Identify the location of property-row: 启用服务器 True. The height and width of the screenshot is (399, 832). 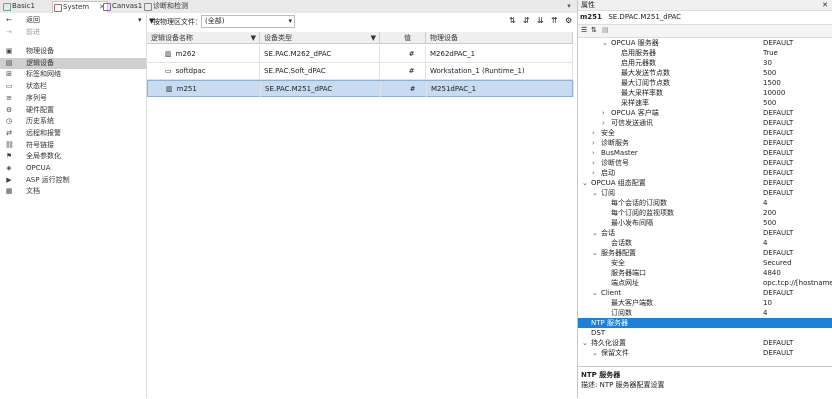
(705, 53).